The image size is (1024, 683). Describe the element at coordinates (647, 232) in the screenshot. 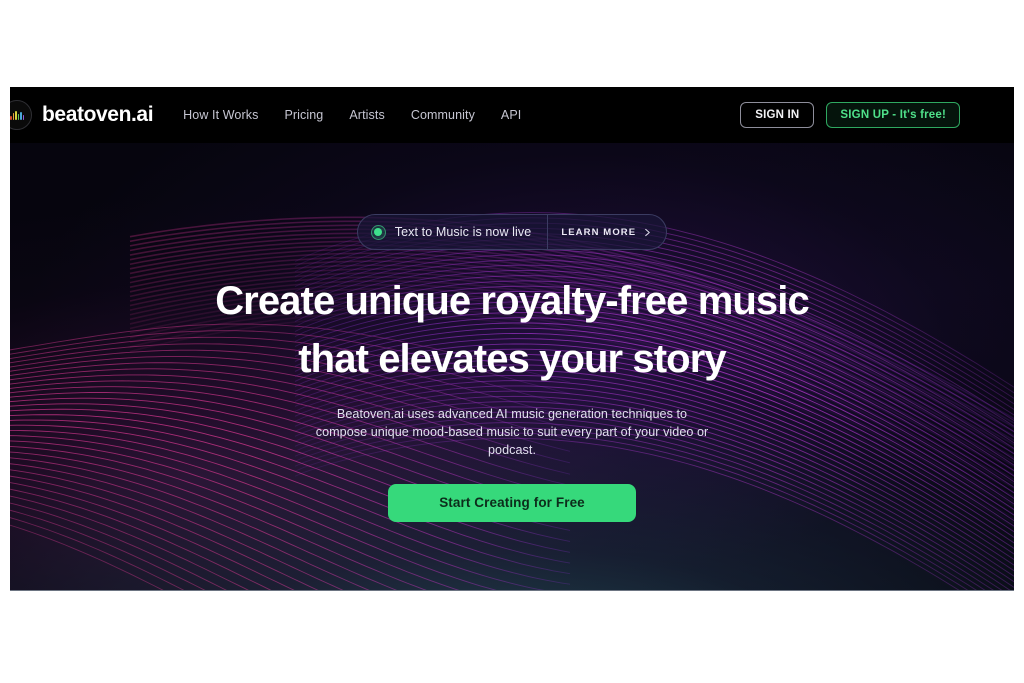

I see `chevron-right-icon` at that location.